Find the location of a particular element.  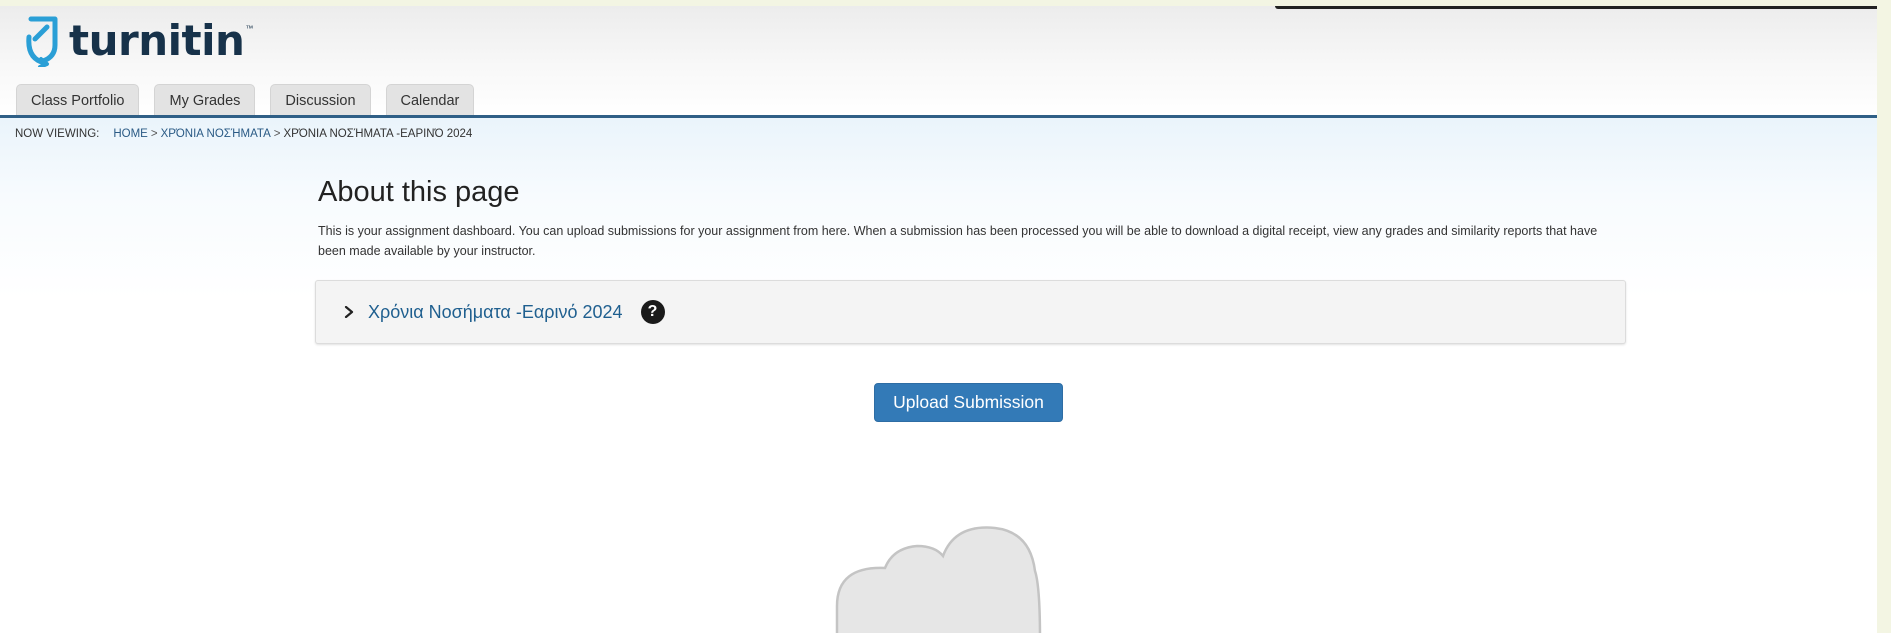

breadcrumb-label: NOW VIEWING: is located at coordinates (57, 134).